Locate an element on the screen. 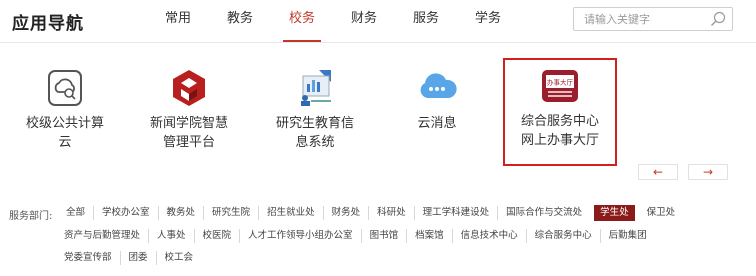  next-page-button: → is located at coordinates (708, 172).